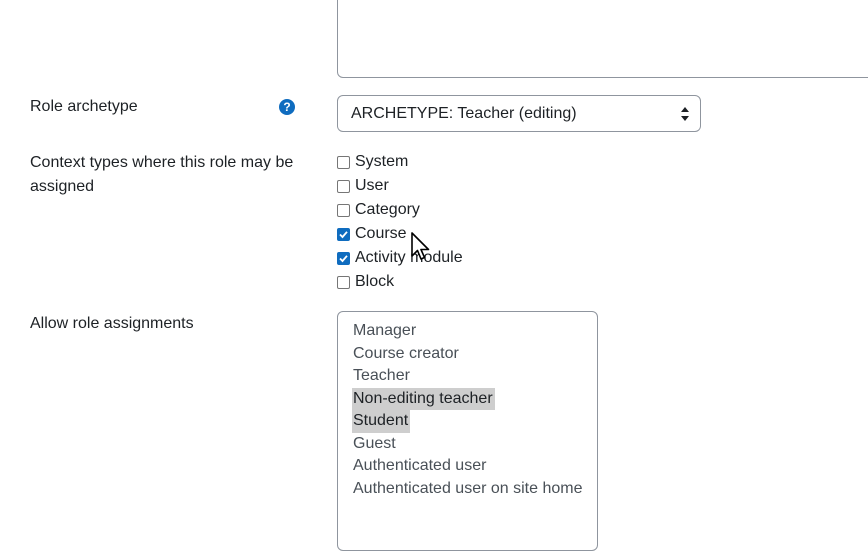 The width and height of the screenshot is (868, 551). Describe the element at coordinates (381, 233) in the screenshot. I see `course-checkbox-label: Course` at that location.